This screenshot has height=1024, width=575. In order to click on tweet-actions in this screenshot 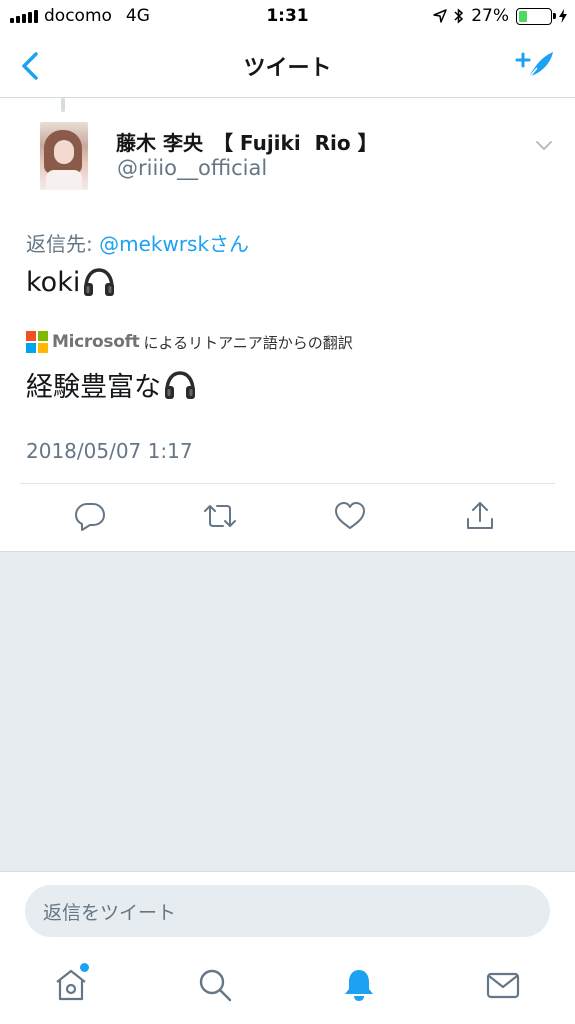, I will do `click(287, 519)`.